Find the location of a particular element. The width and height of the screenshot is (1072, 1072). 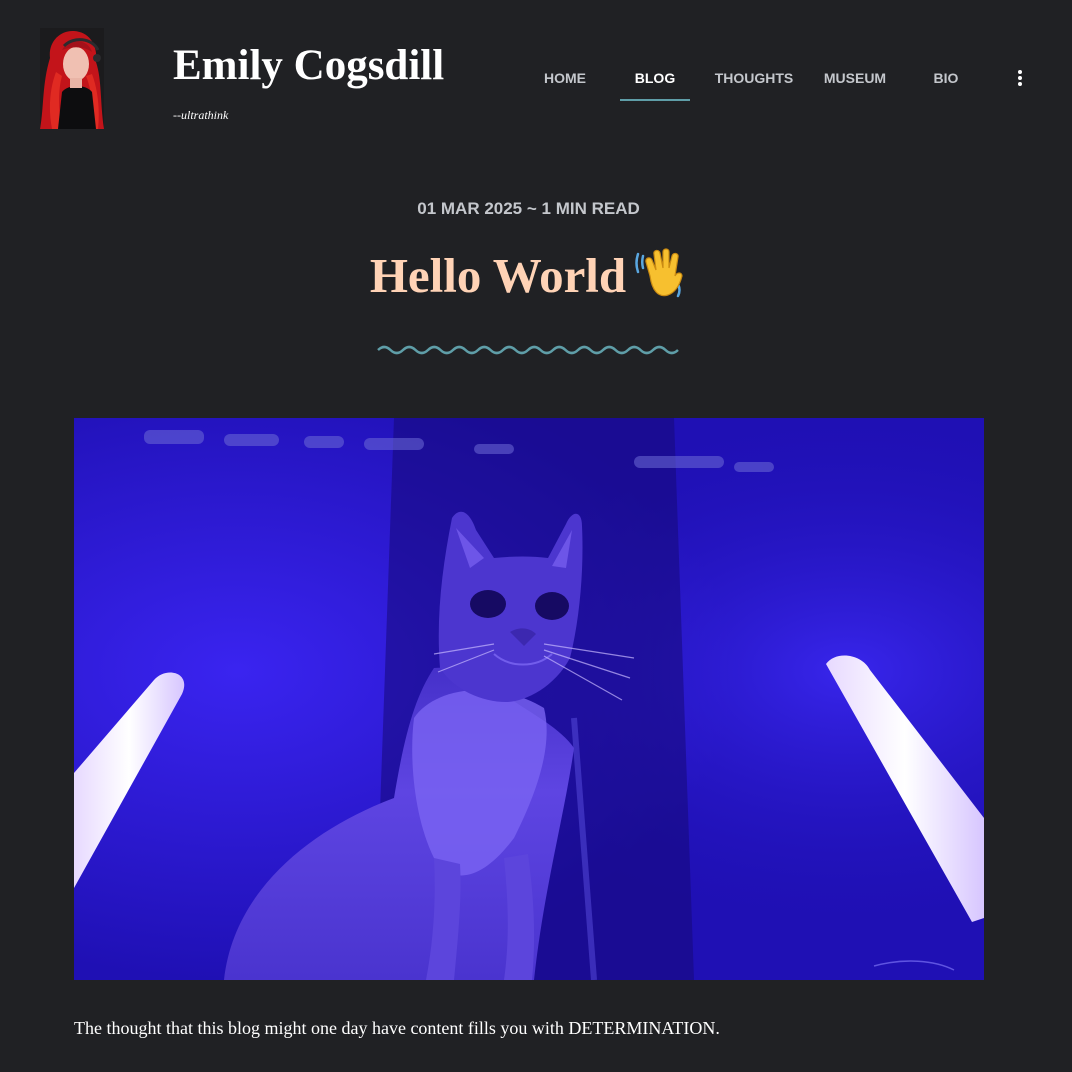

post-meta: 01 MAR 2025 ~ 1 MIN READ is located at coordinates (528, 208).